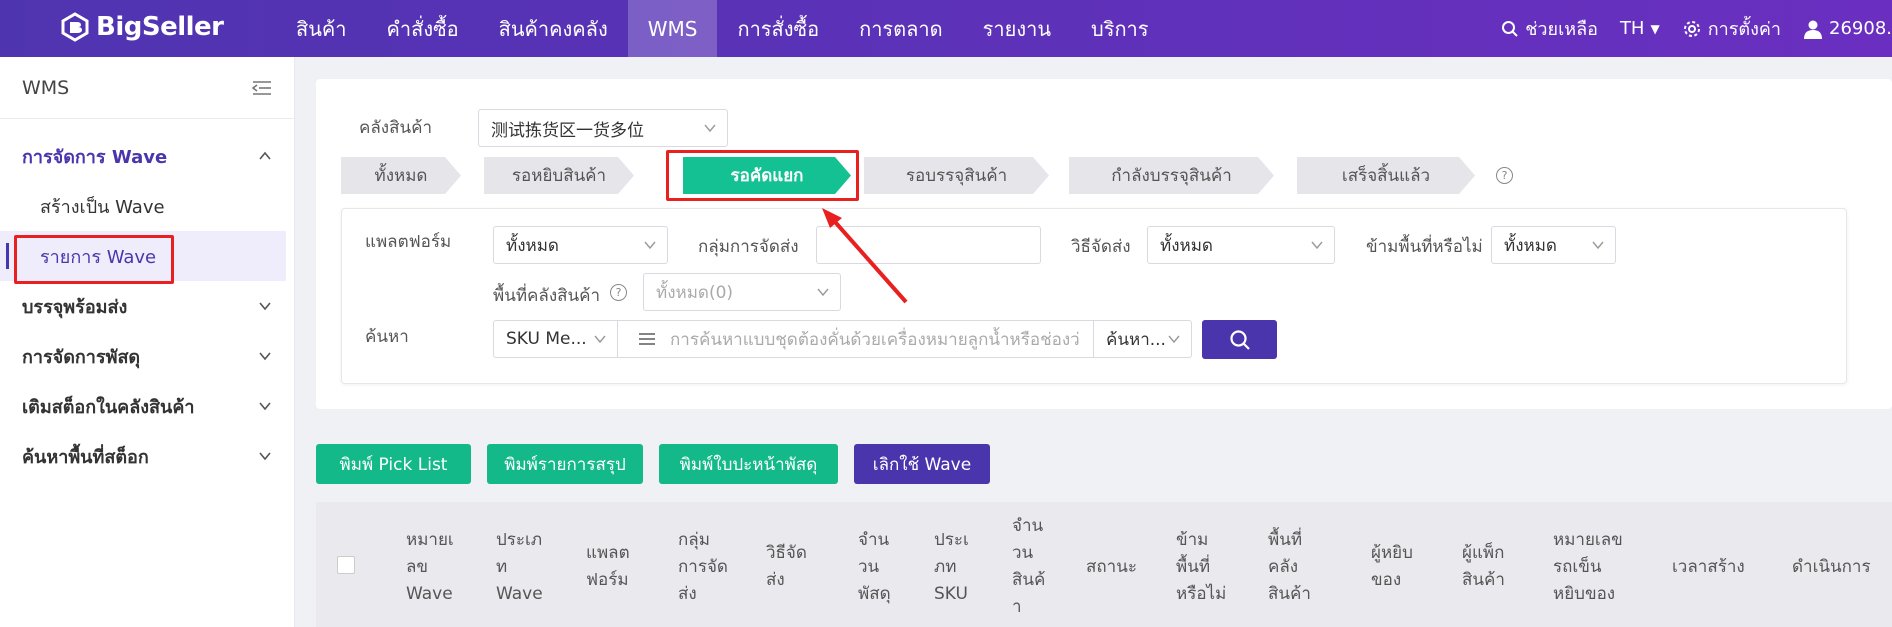 The width and height of the screenshot is (1892, 627). What do you see at coordinates (46, 87) in the screenshot?
I see `sidebar-title: WMS` at bounding box center [46, 87].